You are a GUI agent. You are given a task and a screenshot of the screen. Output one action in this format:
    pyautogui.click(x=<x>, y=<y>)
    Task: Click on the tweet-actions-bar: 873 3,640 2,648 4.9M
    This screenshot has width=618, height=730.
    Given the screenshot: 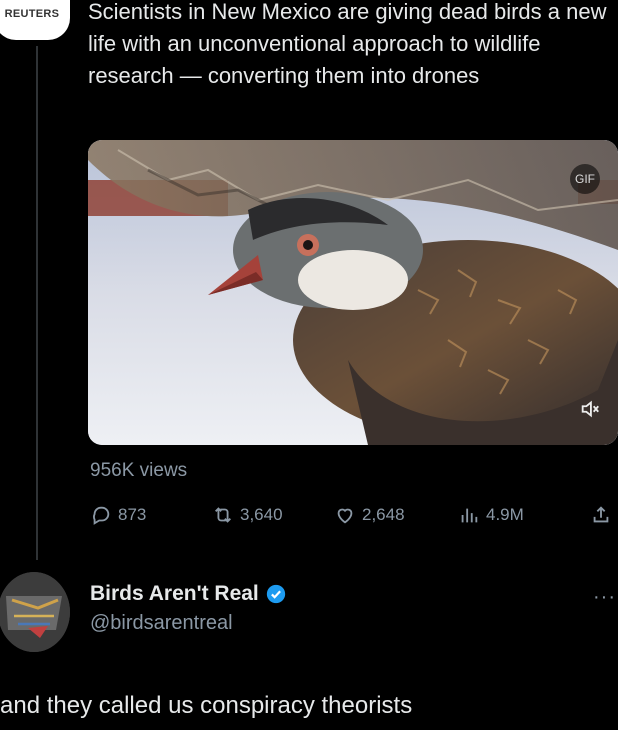 What is the action you would take?
    pyautogui.click(x=354, y=515)
    